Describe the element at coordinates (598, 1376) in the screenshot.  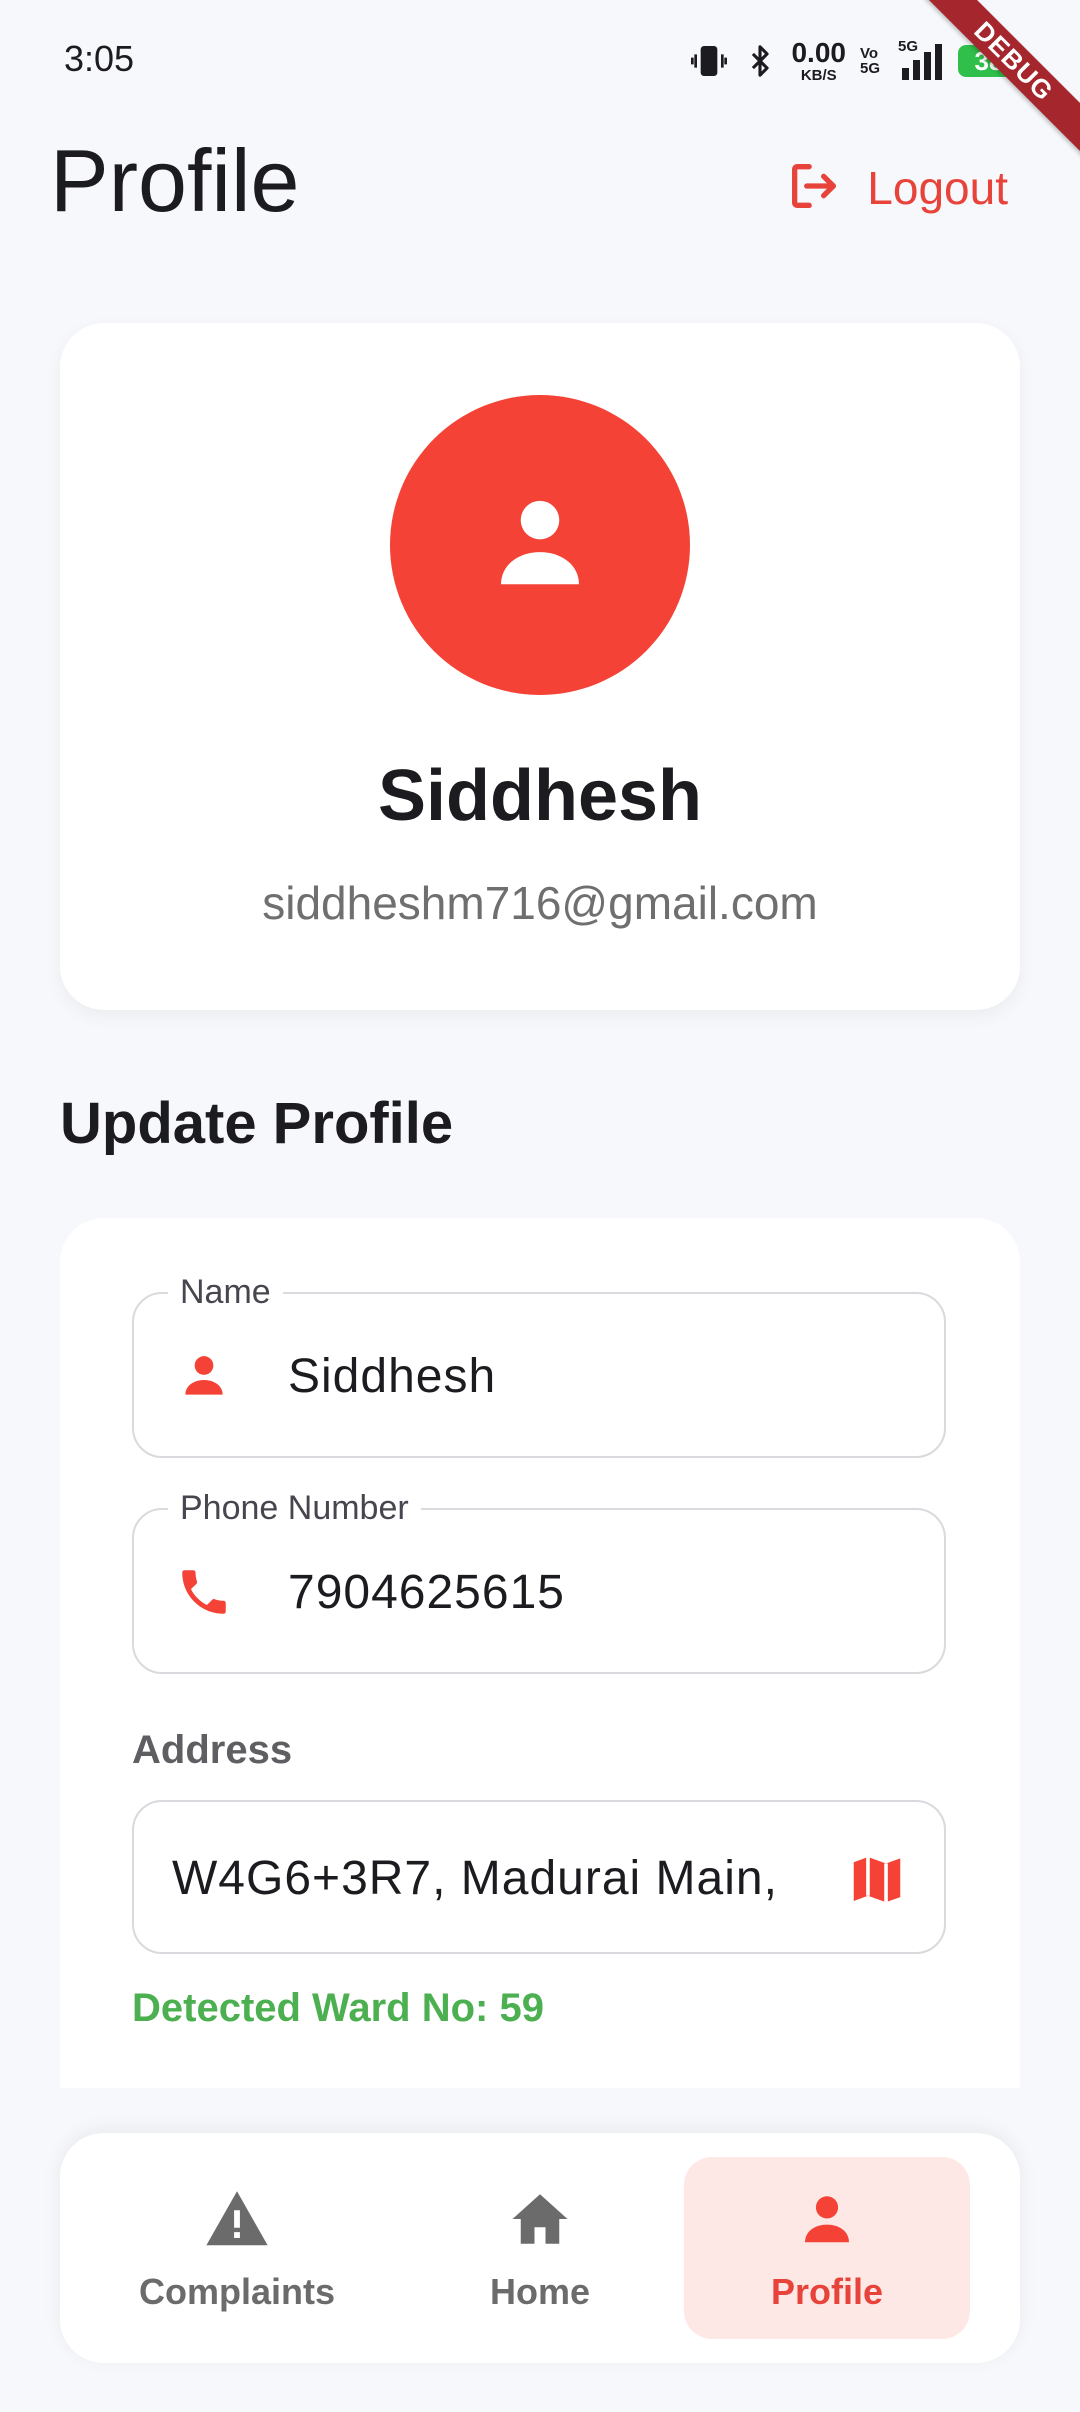
I see `name-input` at that location.